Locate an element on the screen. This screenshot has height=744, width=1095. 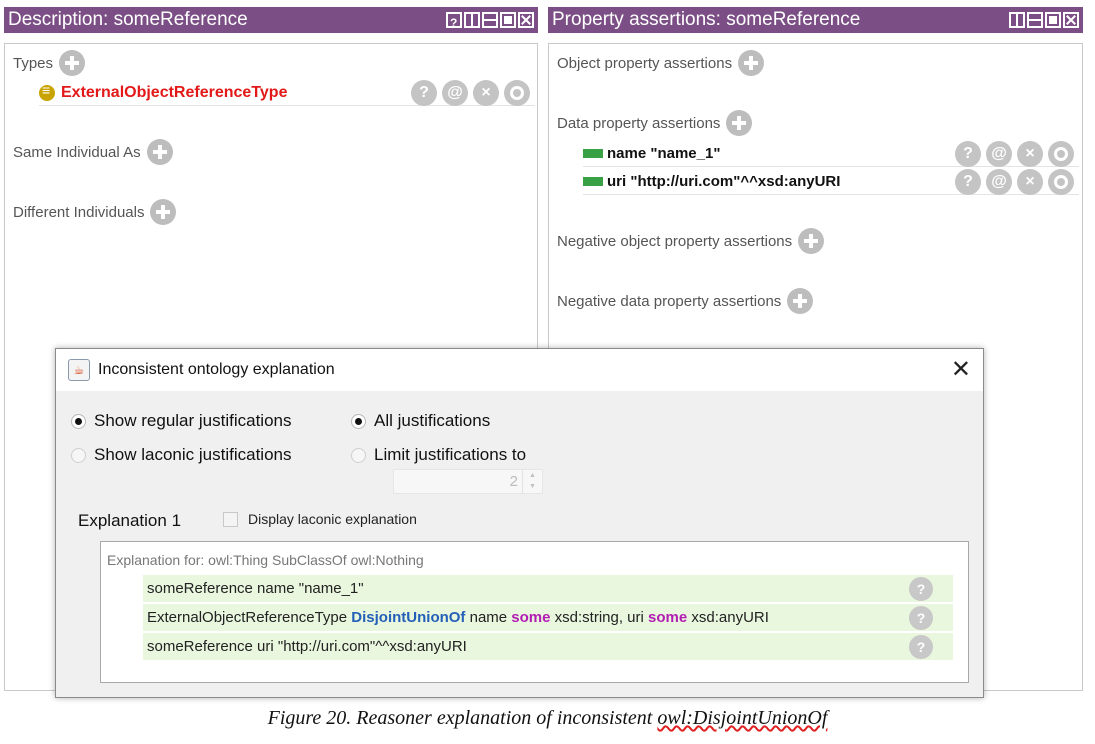
dialog-title: Inconsistent ontology explanation is located at coordinates (216, 369).